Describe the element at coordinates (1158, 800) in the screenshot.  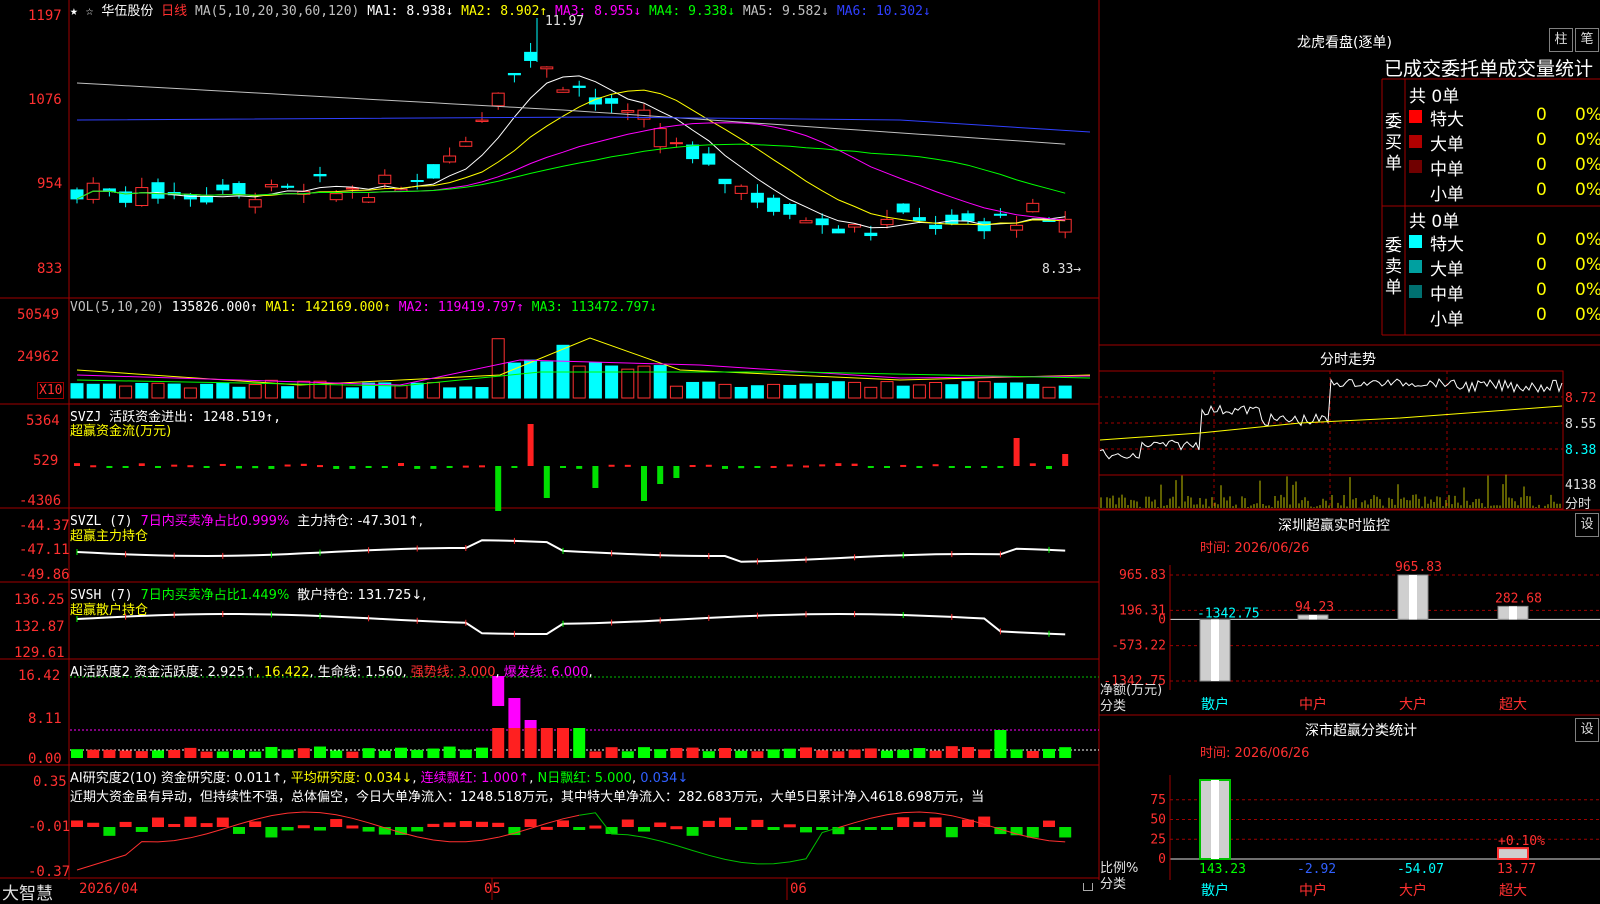
I see `classify-y-tick: 75` at that location.